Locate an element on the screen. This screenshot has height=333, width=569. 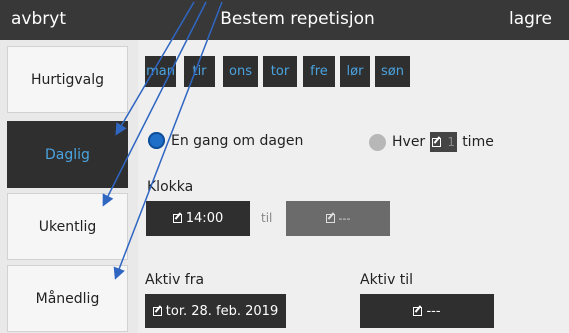
day-button-tir: tir is located at coordinates (199, 71).